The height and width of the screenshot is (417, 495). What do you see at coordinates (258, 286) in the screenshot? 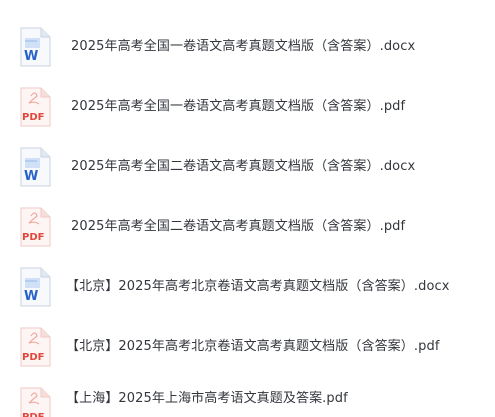
I see `file-name: 【北京】2025年高考北京卷语文高考真题文档版（含答案）.docx` at bounding box center [258, 286].